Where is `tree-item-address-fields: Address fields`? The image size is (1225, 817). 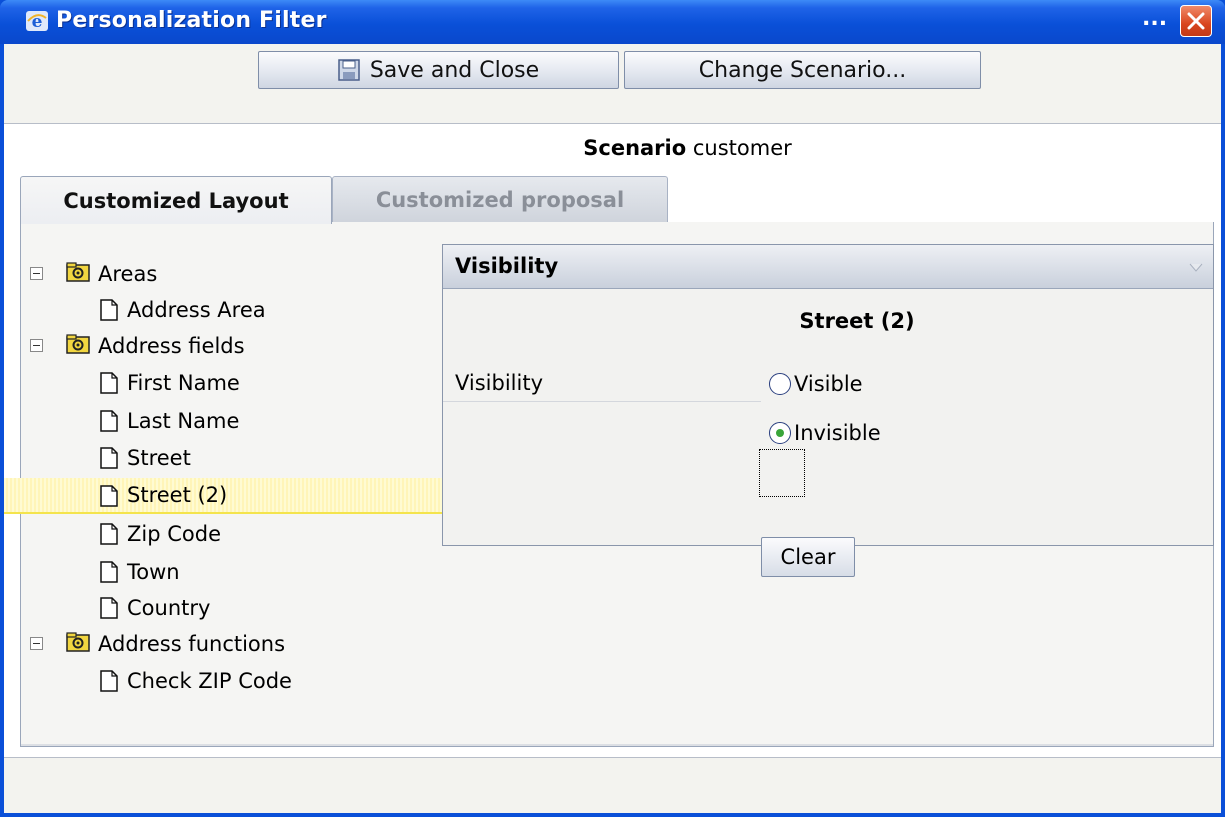 tree-item-address-fields: Address fields is located at coordinates (237, 346).